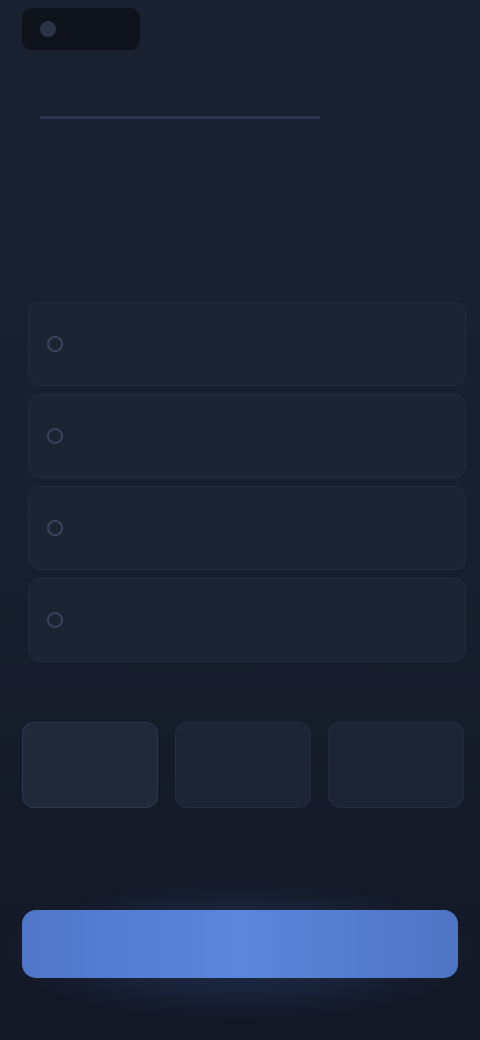 This screenshot has height=1040, width=480. I want to click on continue-button, so click(240, 944).